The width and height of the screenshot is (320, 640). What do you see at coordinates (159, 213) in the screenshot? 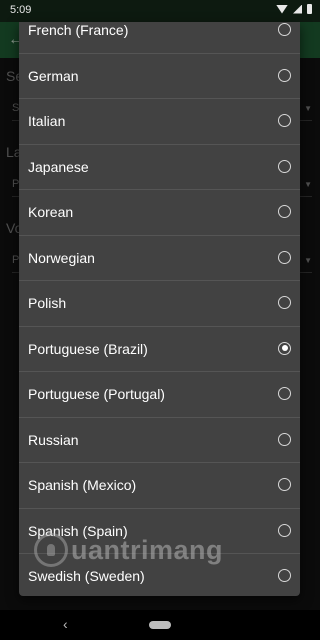
I see `language-option: Korean` at bounding box center [159, 213].